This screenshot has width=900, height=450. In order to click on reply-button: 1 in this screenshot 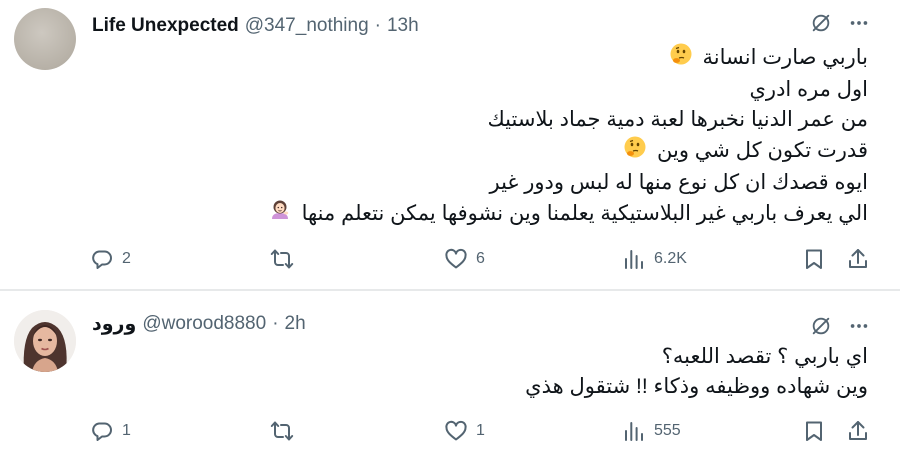, I will do `click(110, 431)`.